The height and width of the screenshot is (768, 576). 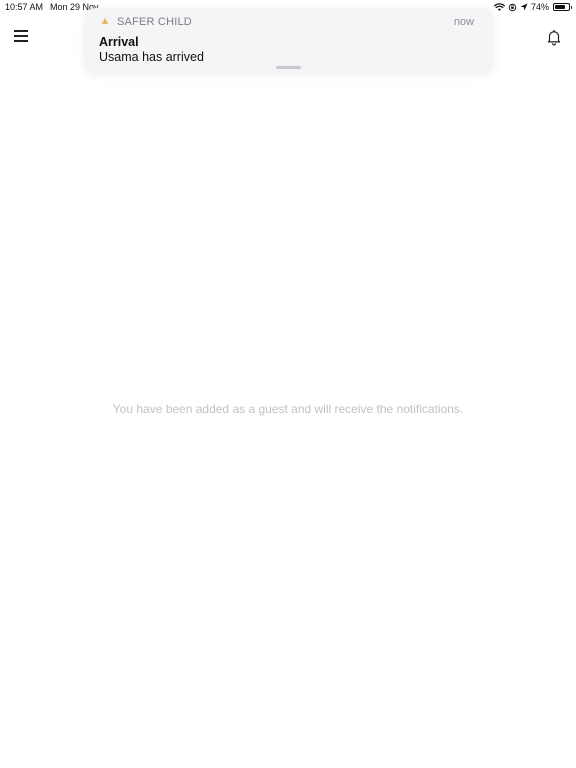 What do you see at coordinates (21, 37) in the screenshot?
I see `hamburger-menu-icon` at bounding box center [21, 37].